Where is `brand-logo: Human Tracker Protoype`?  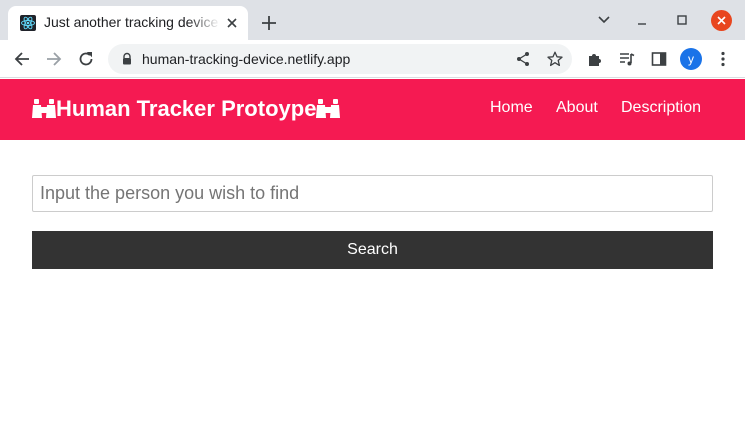
brand-logo: Human Tracker Protoype is located at coordinates (186, 109).